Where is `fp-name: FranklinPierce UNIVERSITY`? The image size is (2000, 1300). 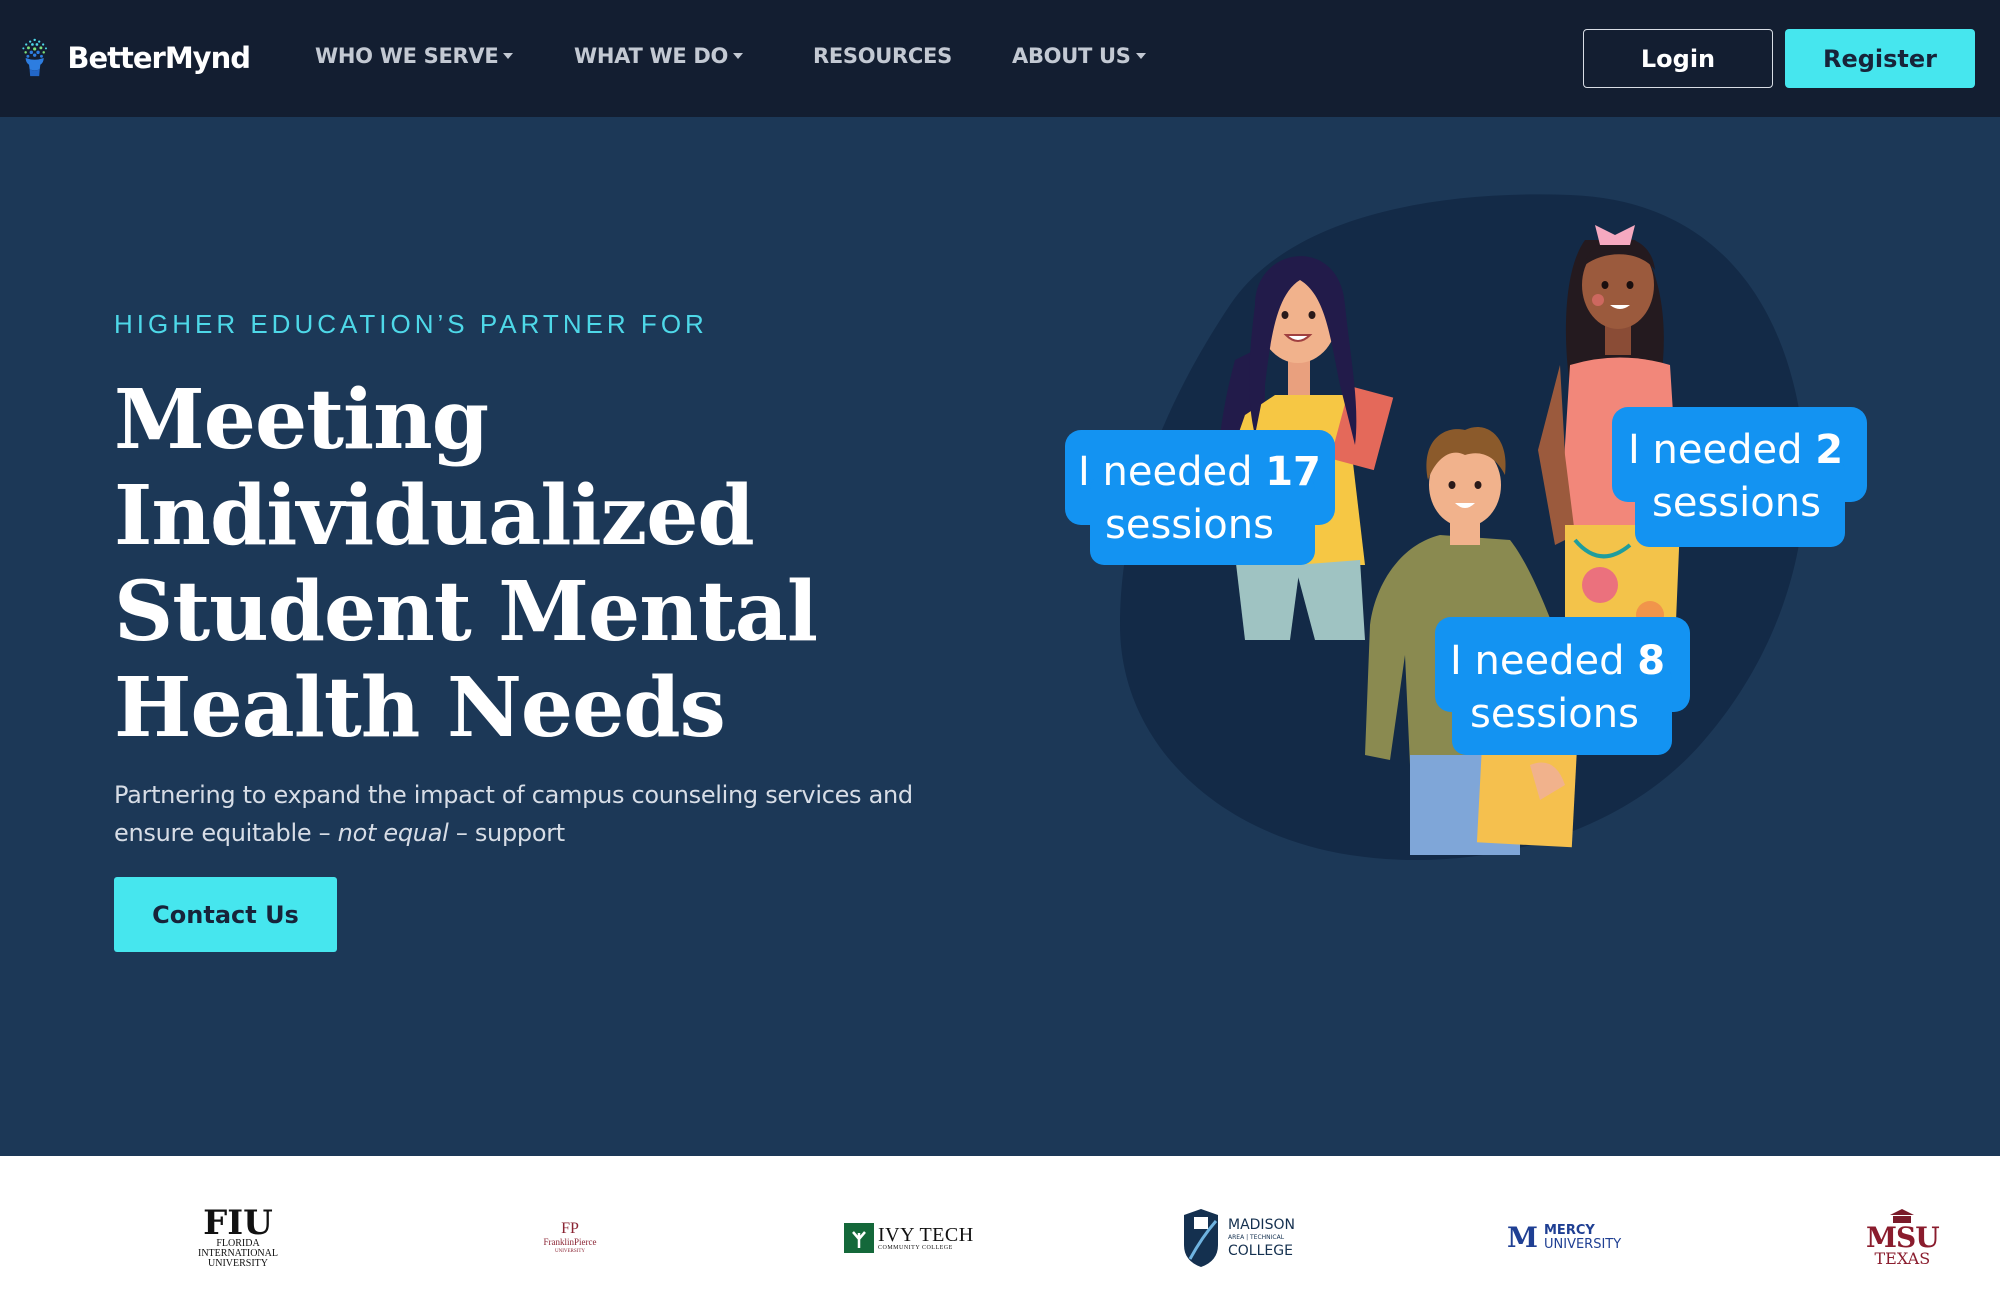 fp-name: FranklinPierce UNIVERSITY is located at coordinates (570, 1246).